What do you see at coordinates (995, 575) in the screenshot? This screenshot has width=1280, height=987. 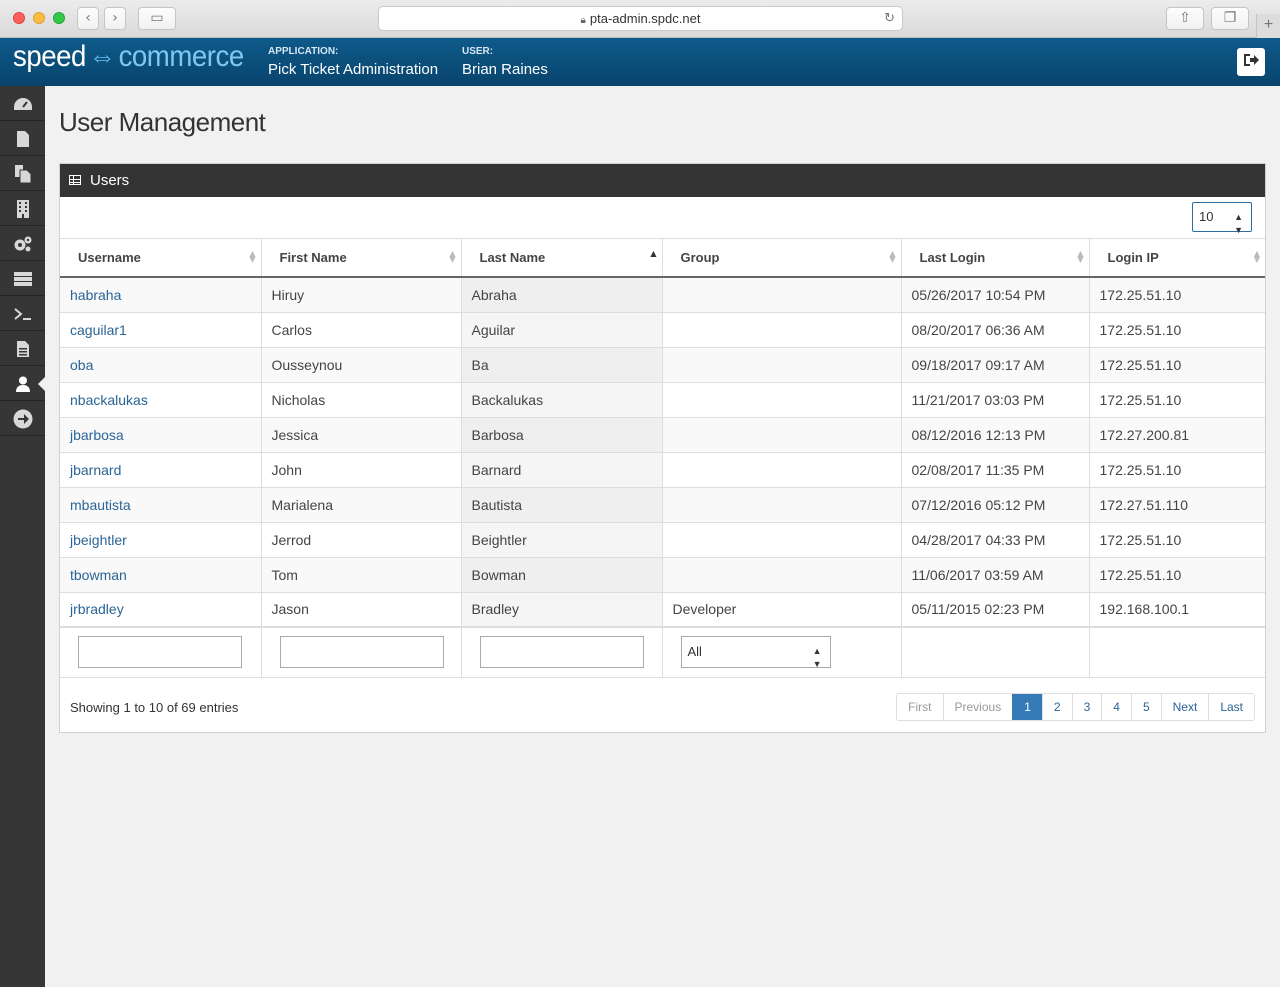 I see `cell-last-login: 11/06/2017 03:59 AM` at bounding box center [995, 575].